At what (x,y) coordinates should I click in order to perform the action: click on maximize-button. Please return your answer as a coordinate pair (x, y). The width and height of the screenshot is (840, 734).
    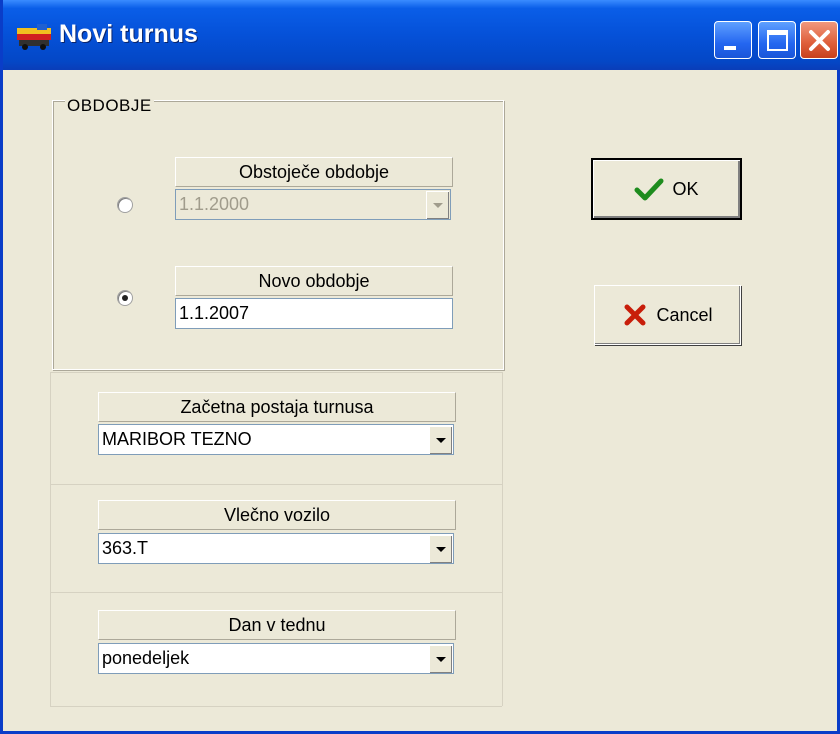
    Looking at the image, I should click on (777, 40).